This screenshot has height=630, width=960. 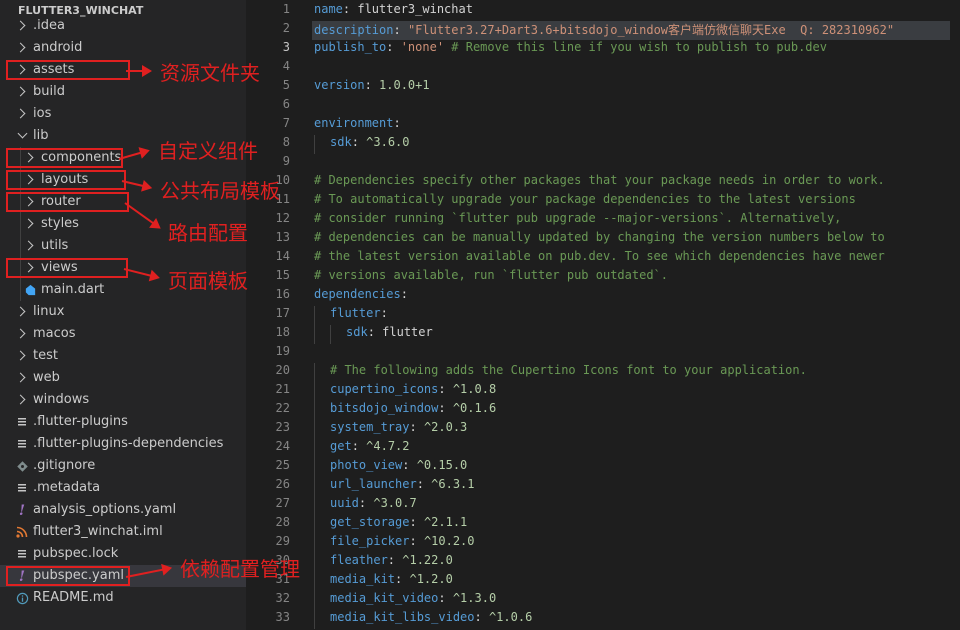 I want to click on annotation-label: 资源文件夹, so click(x=210, y=71).